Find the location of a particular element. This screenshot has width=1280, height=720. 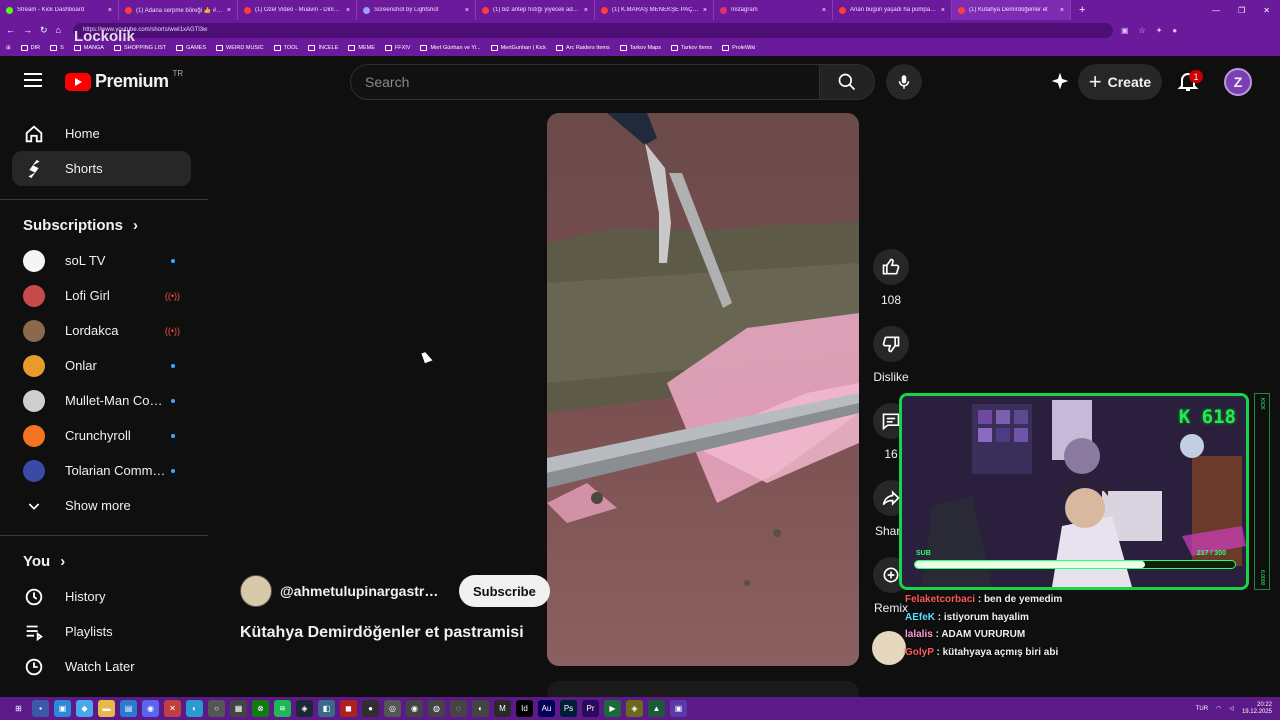

taskbar-app-icon: Id is located at coordinates (524, 708).